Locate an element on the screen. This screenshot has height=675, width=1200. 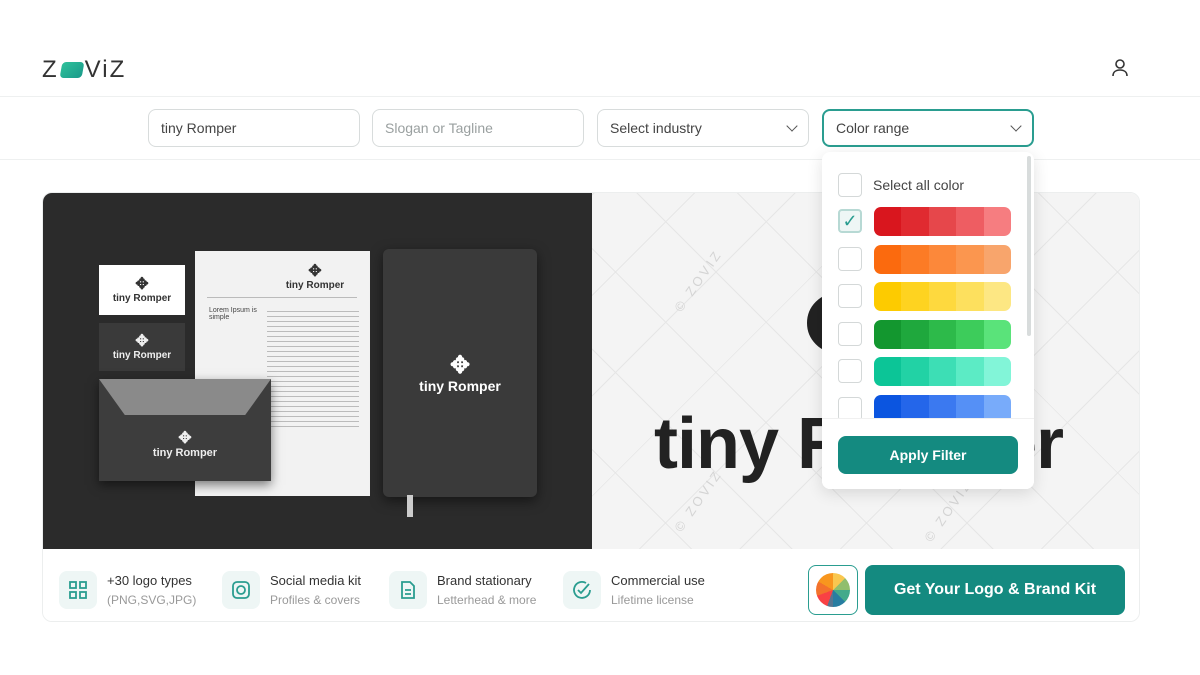
color-checkbox-yellow is located at coordinates (850, 296).